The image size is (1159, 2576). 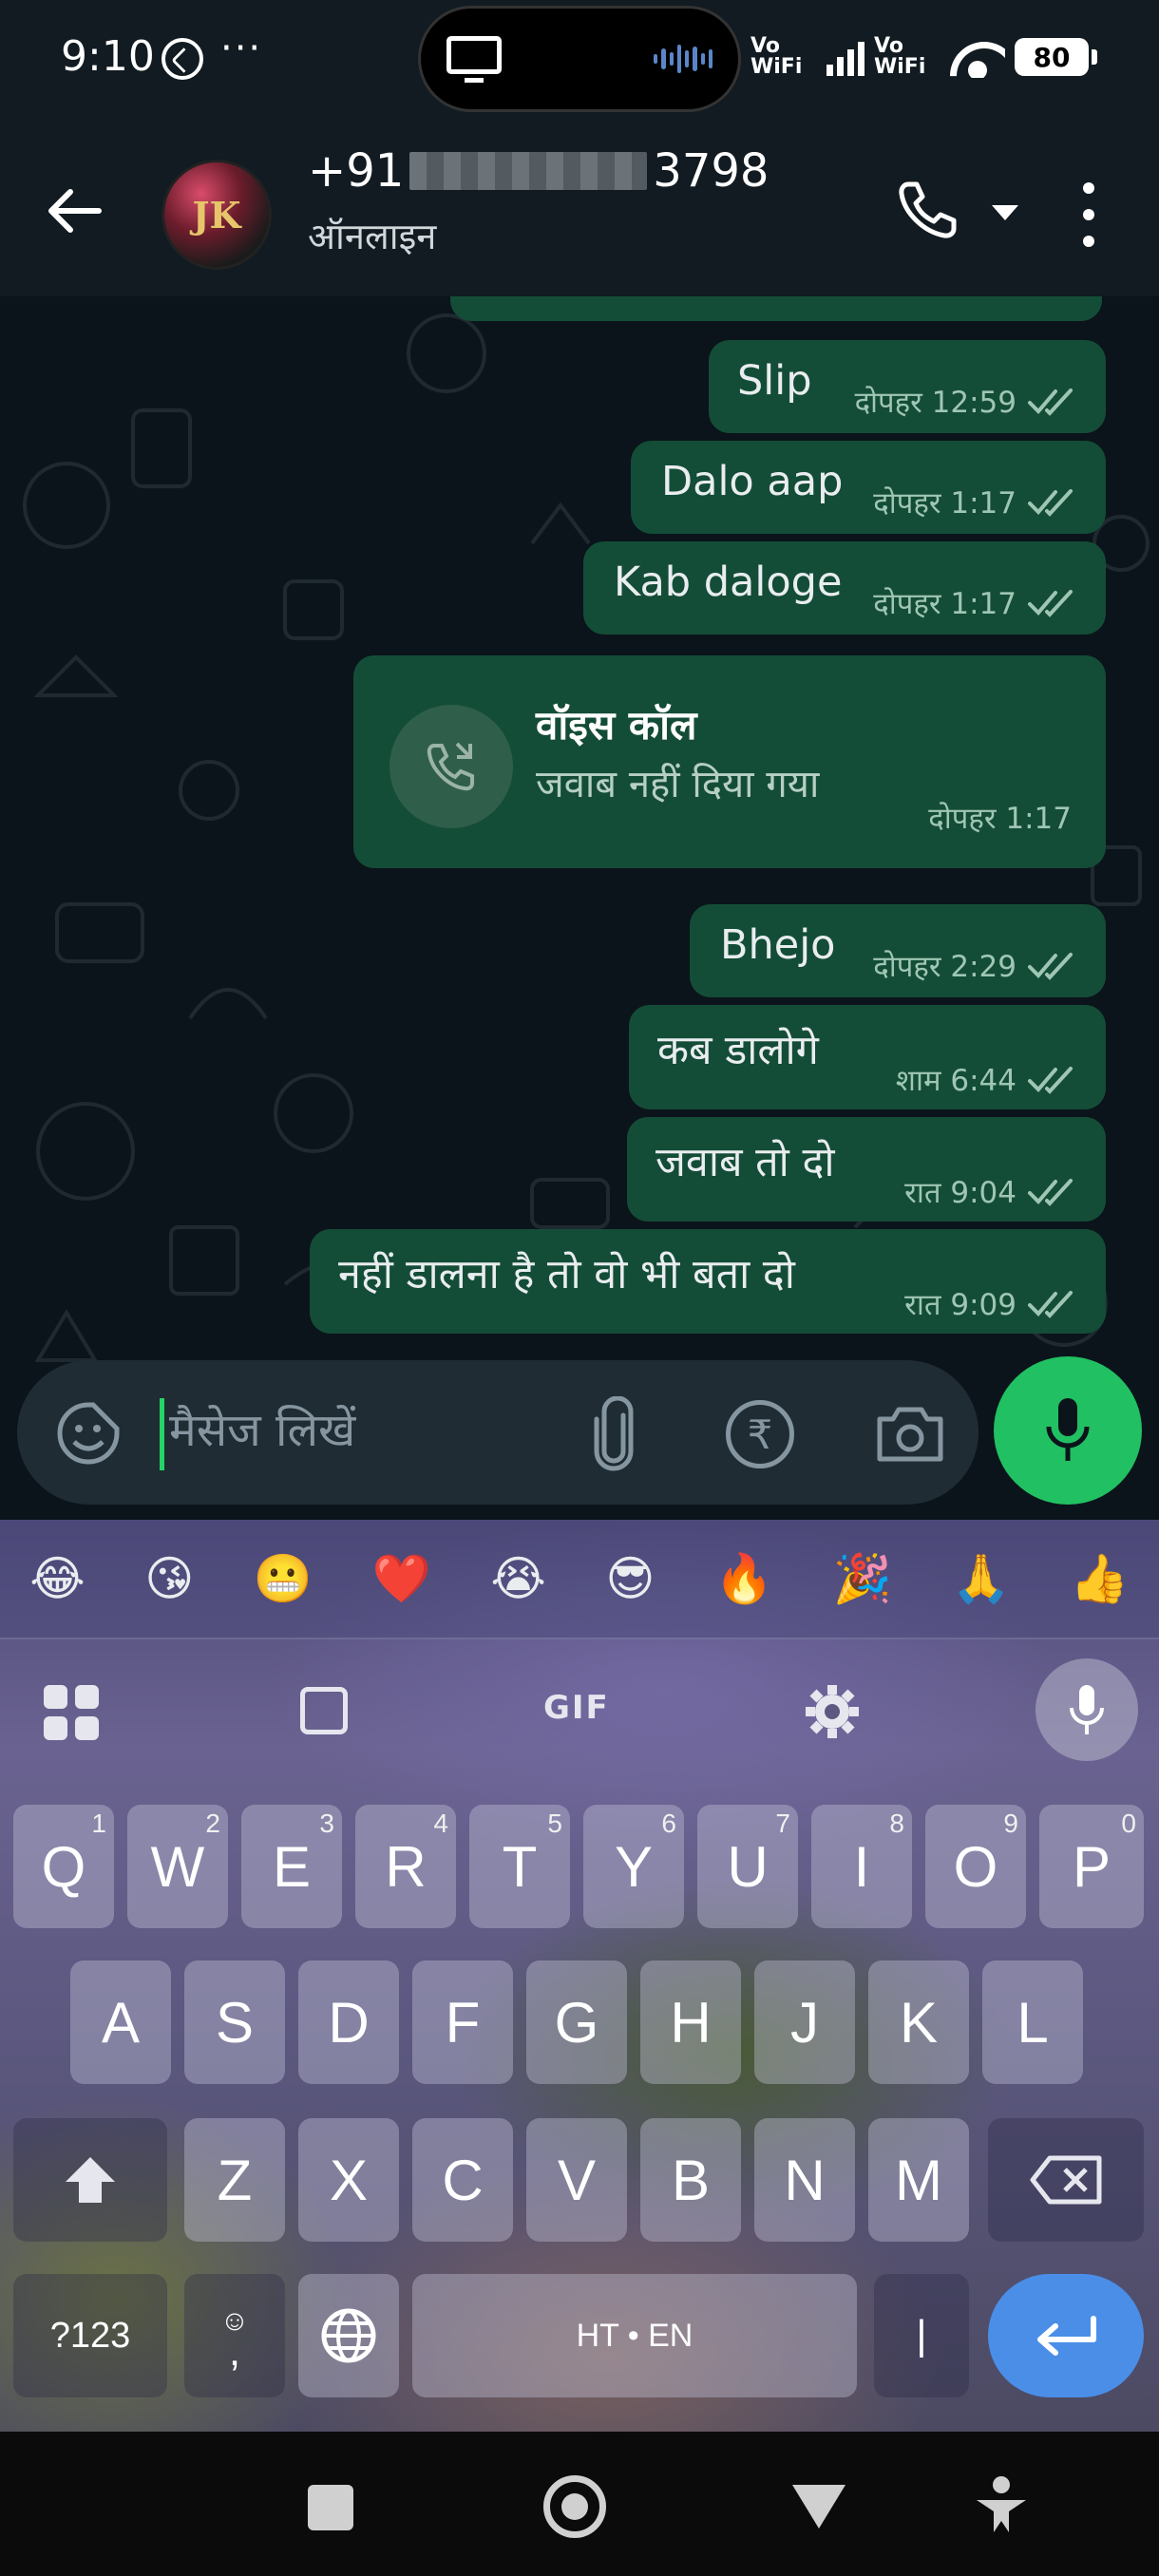 What do you see at coordinates (405, 1866) in the screenshot?
I see `key-r: R4` at bounding box center [405, 1866].